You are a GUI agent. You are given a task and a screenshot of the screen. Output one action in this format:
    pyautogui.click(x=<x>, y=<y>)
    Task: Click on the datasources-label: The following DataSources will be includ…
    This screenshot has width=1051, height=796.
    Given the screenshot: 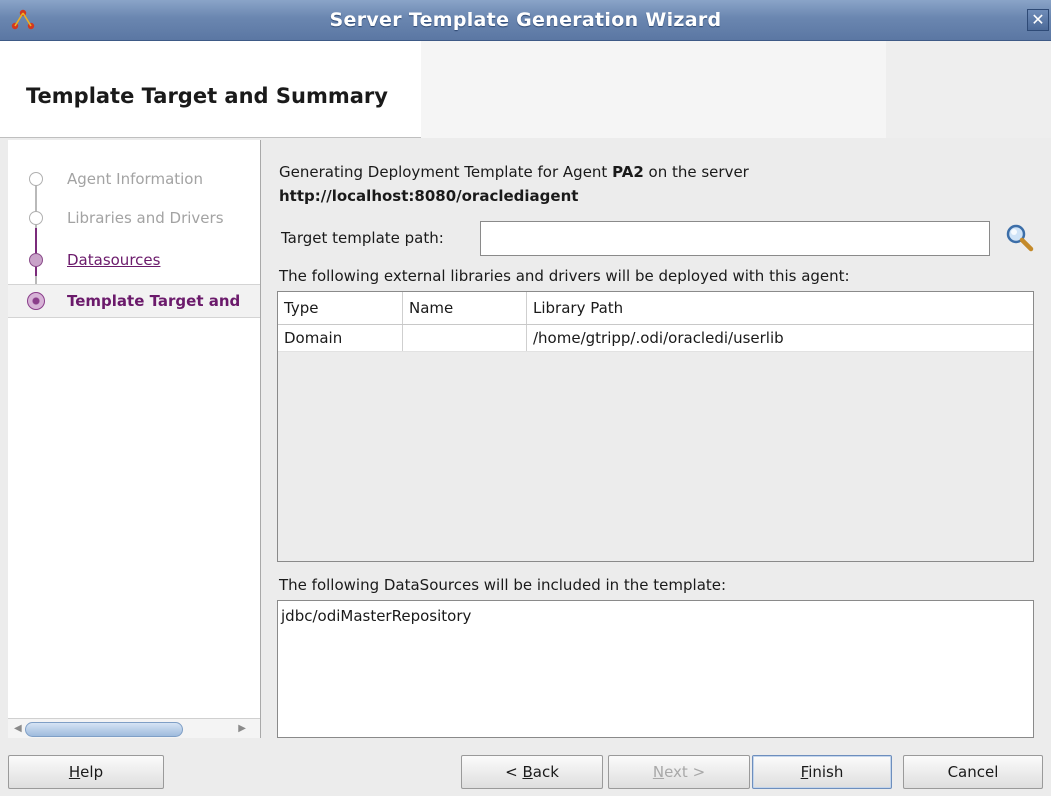 What is the action you would take?
    pyautogui.click(x=503, y=585)
    